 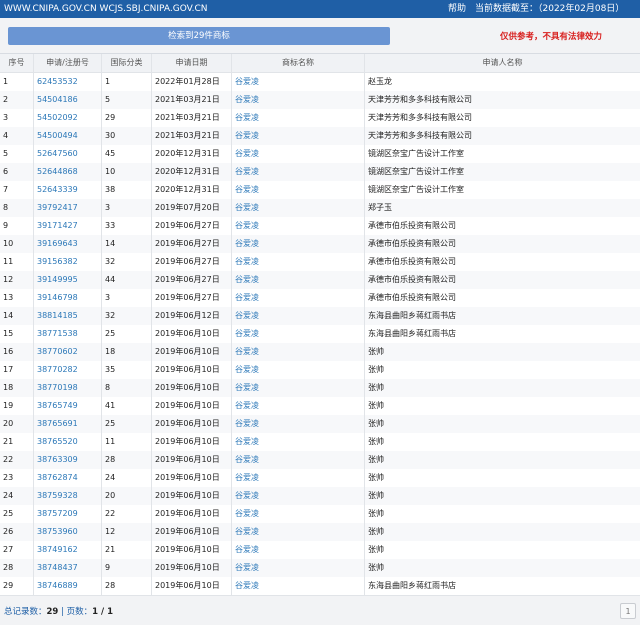 What do you see at coordinates (67, 478) in the screenshot?
I see `row-reg-no: 38762874` at bounding box center [67, 478].